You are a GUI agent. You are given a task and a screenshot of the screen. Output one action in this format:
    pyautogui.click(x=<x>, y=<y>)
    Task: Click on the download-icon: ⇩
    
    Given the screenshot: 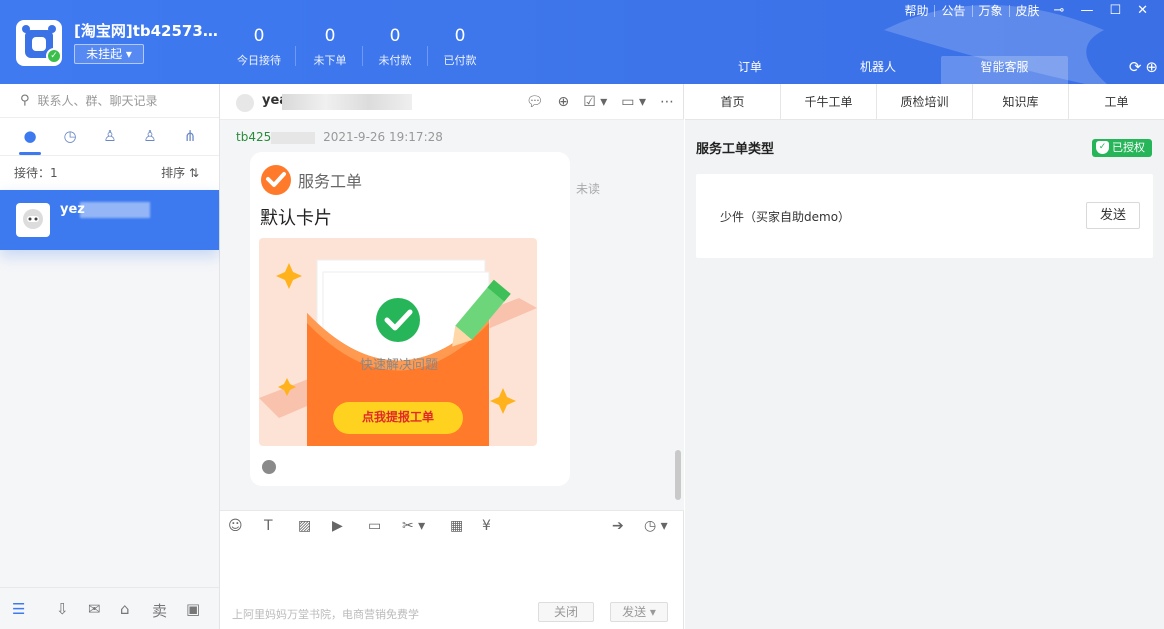 What is the action you would take?
    pyautogui.click(x=62, y=609)
    